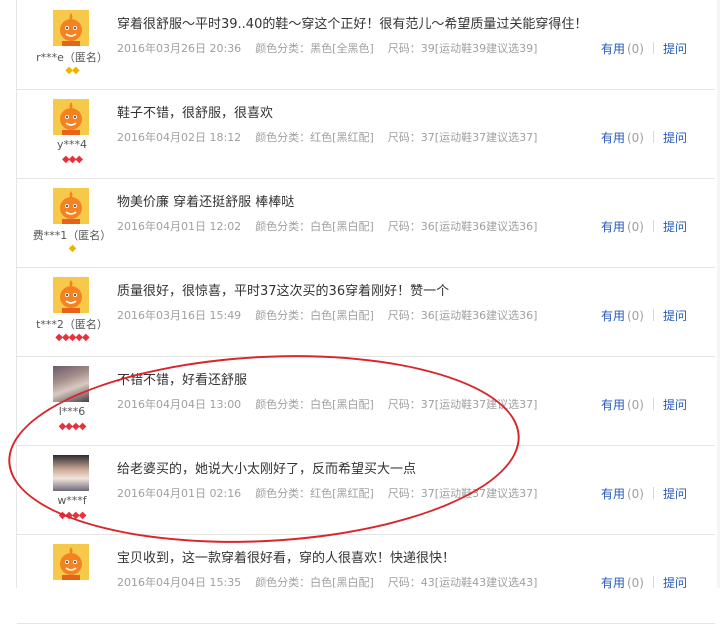 The width and height of the screenshot is (720, 624). I want to click on review-text: 鞋子不错，很舒服，很喜欢, so click(195, 113).